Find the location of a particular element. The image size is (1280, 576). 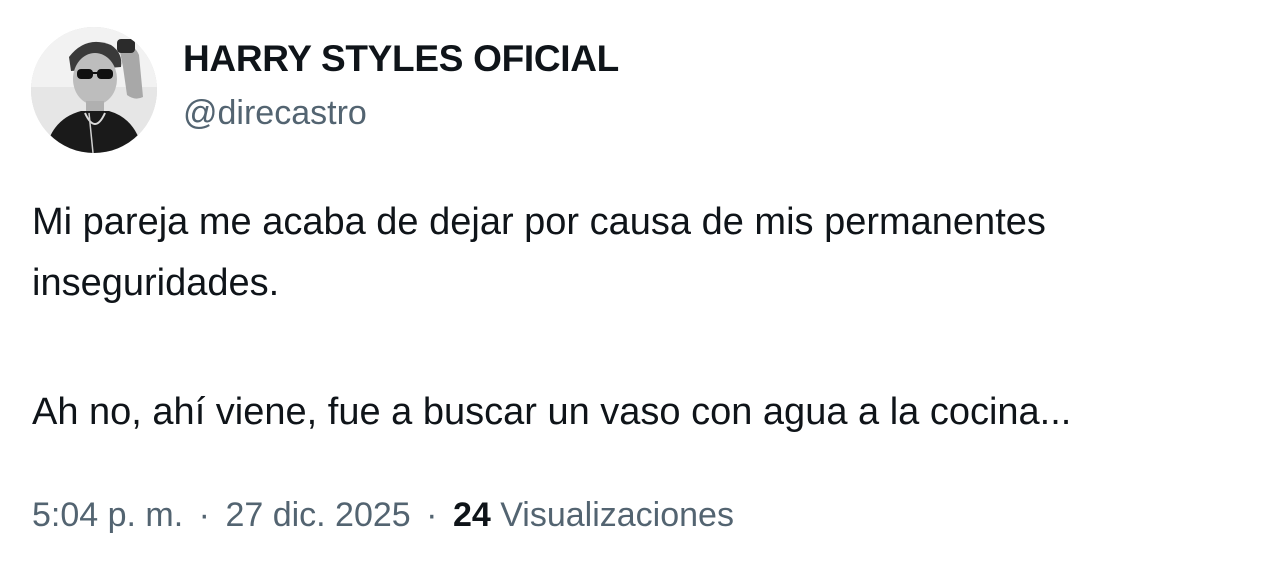

author-handle: @direcastro is located at coordinates (275, 113).